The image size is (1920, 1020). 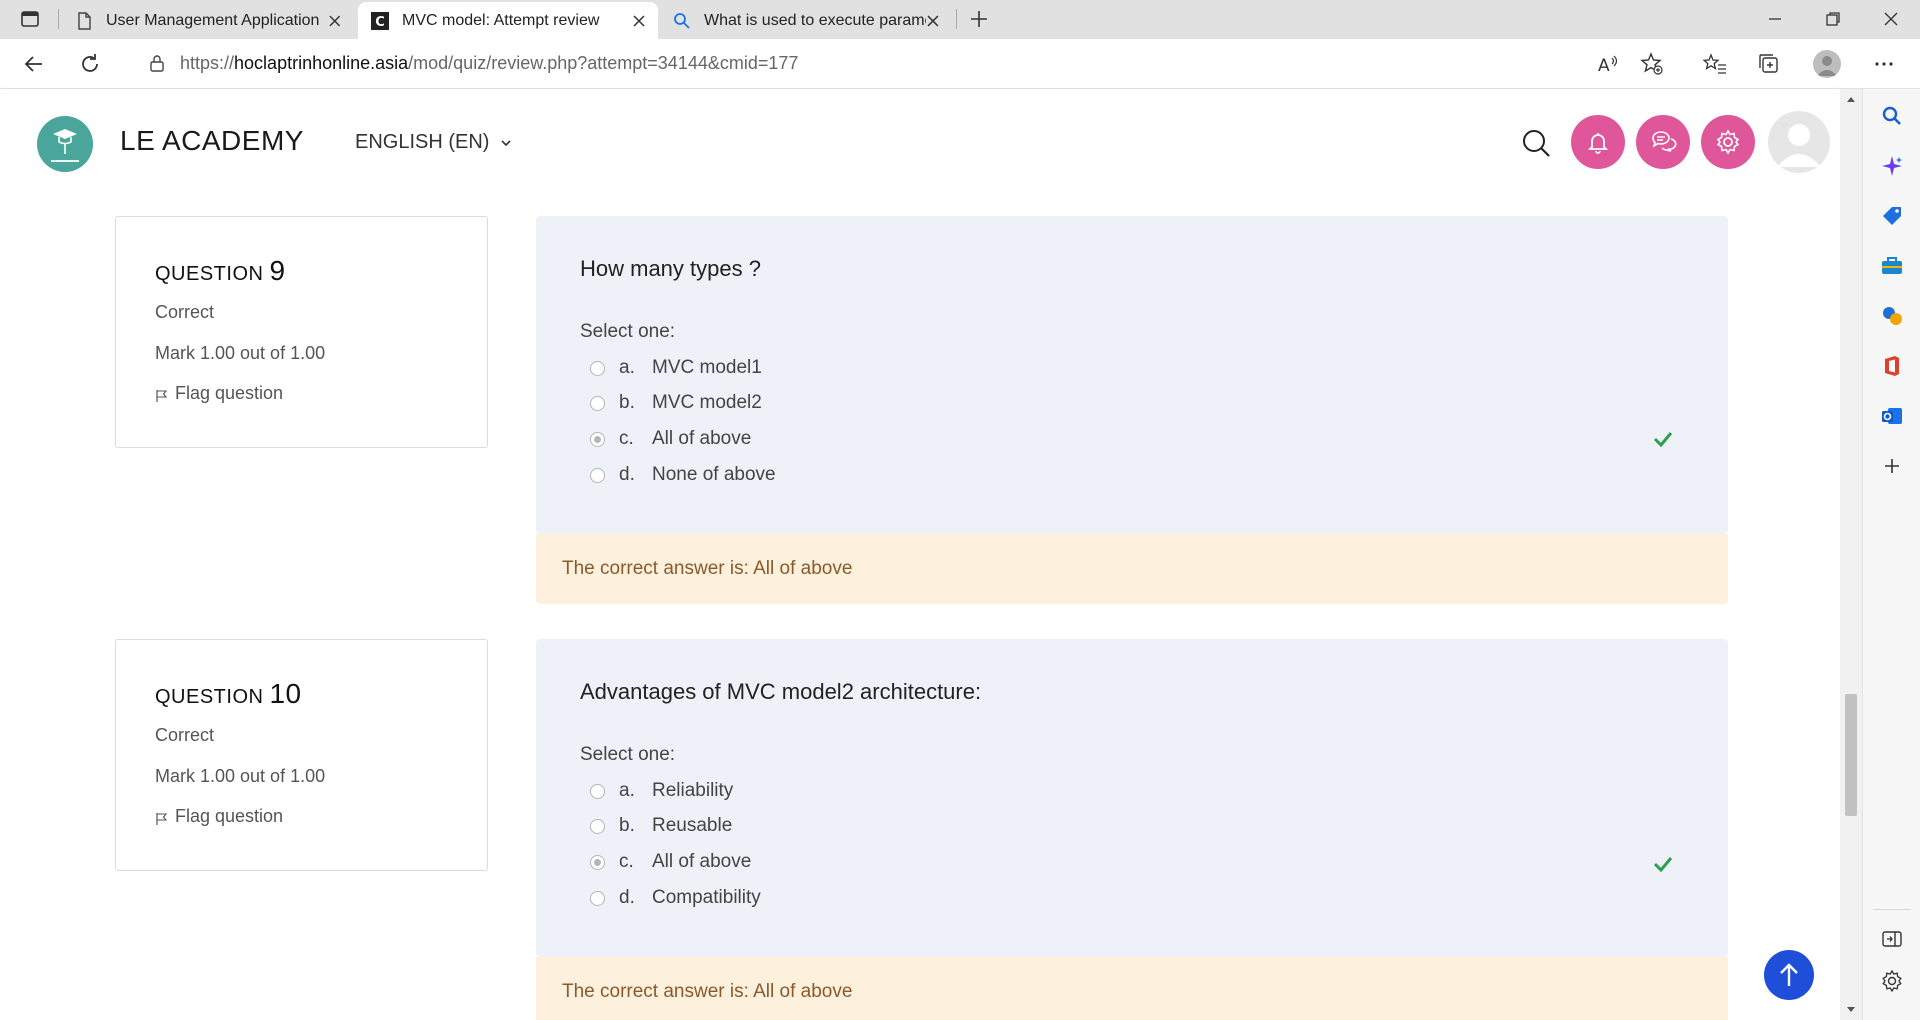 I want to click on graduation-cap-icon, so click(x=65, y=145).